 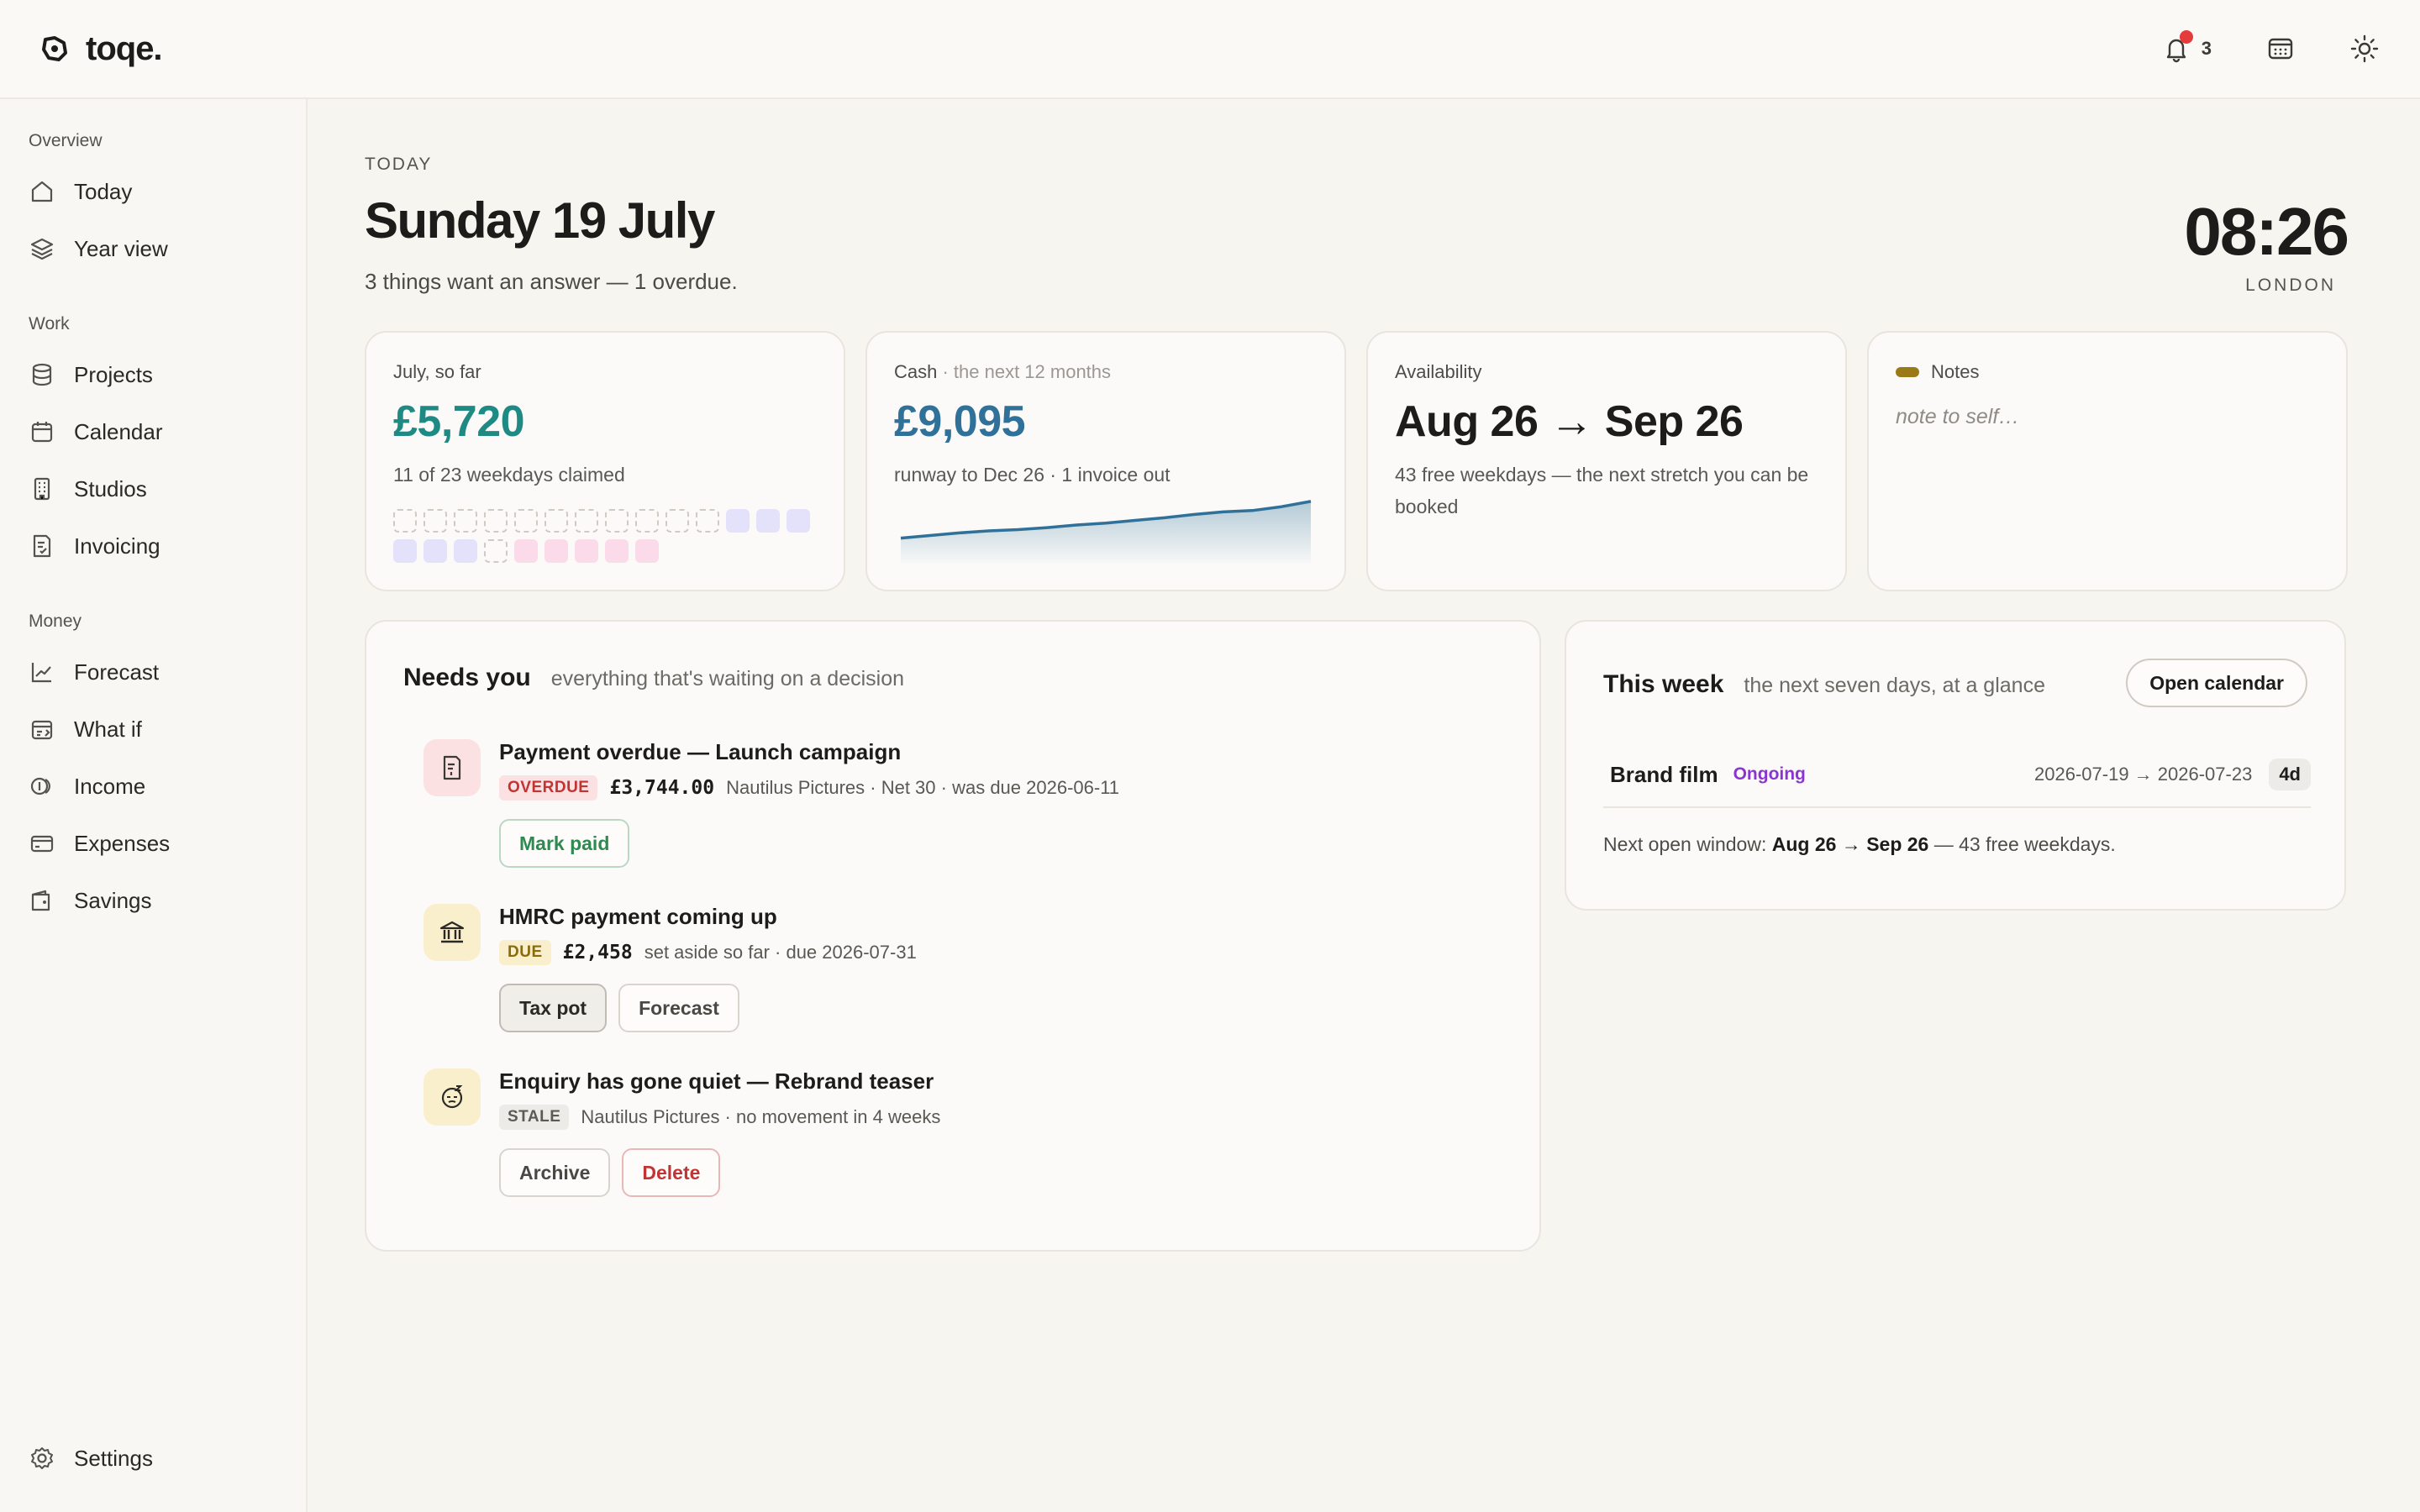 What do you see at coordinates (42, 489) in the screenshot?
I see `building-icon` at bounding box center [42, 489].